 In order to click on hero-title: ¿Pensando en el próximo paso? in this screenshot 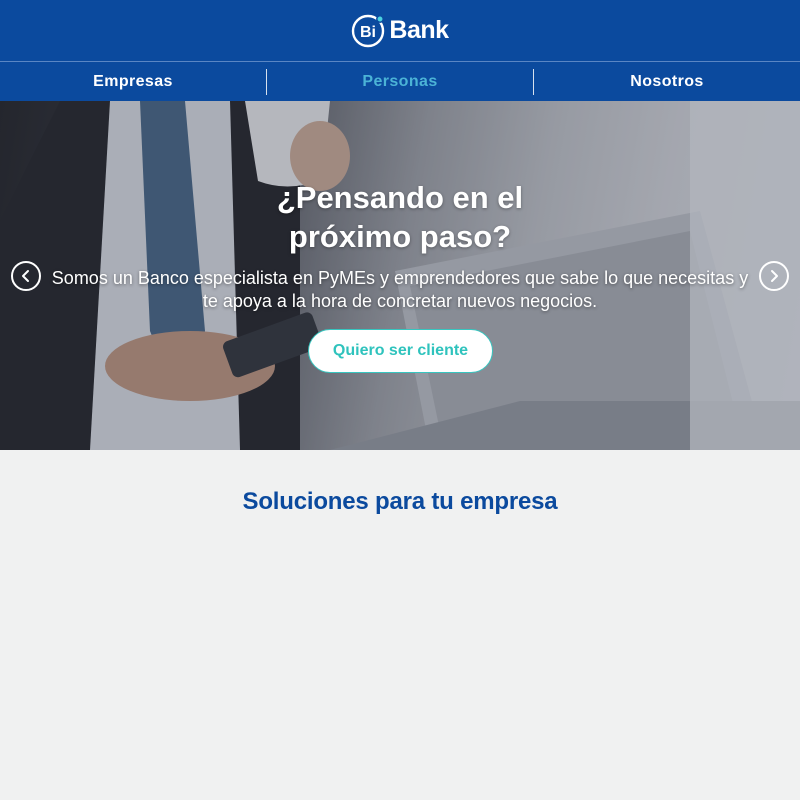, I will do `click(400, 217)`.